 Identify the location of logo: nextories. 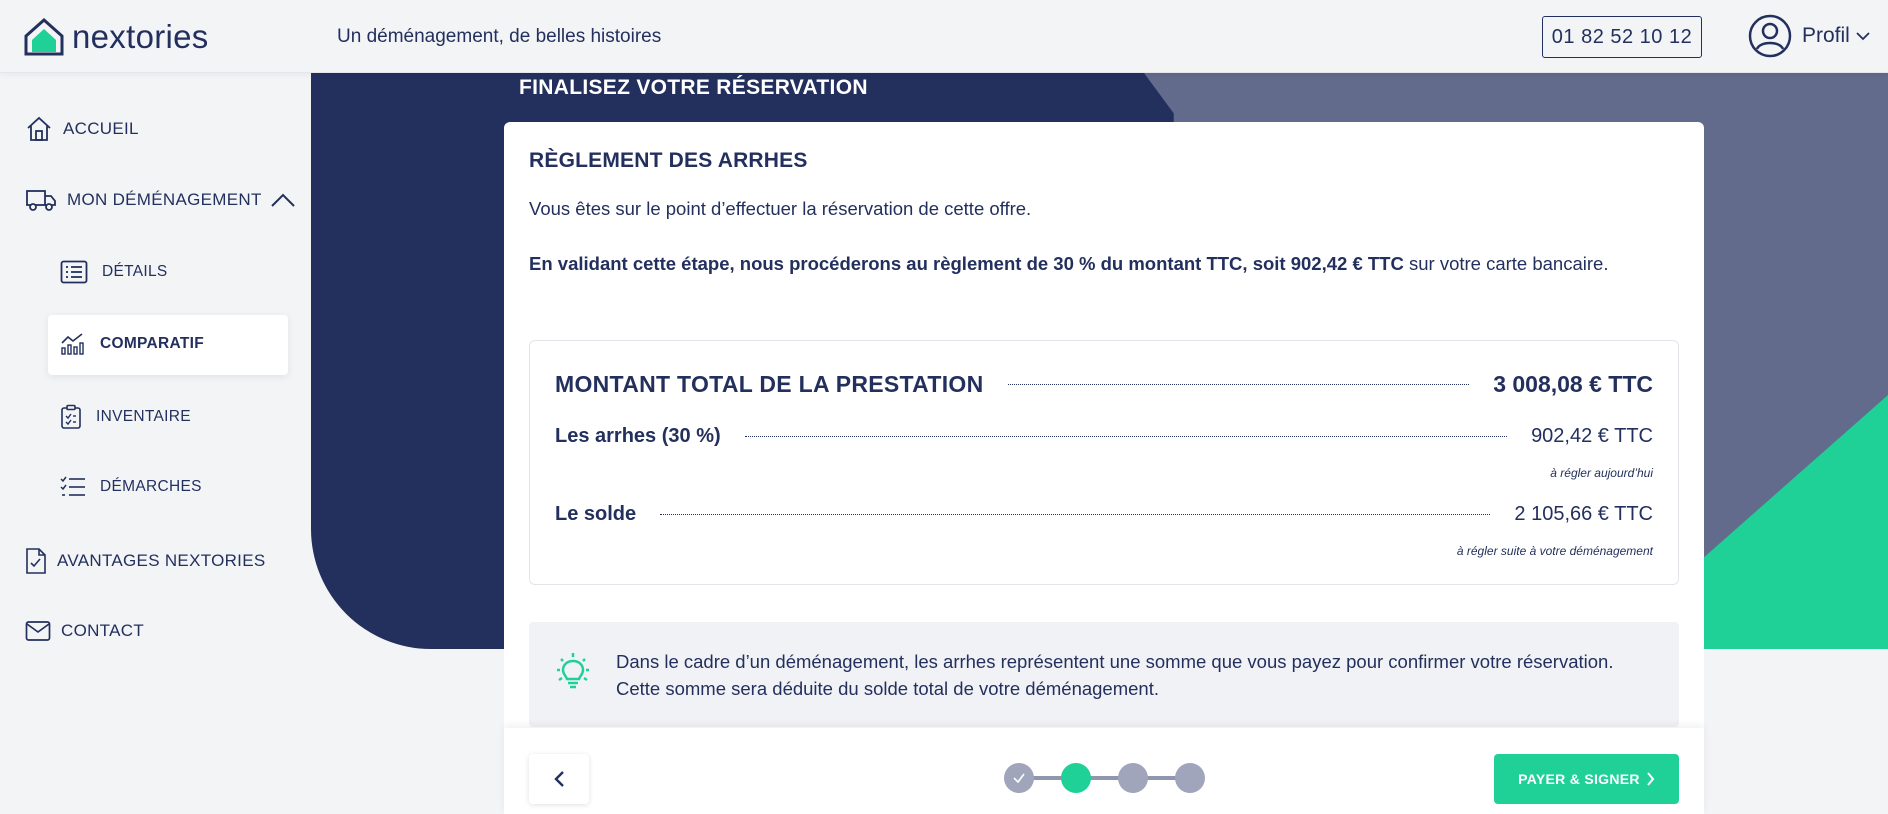
(115, 37).